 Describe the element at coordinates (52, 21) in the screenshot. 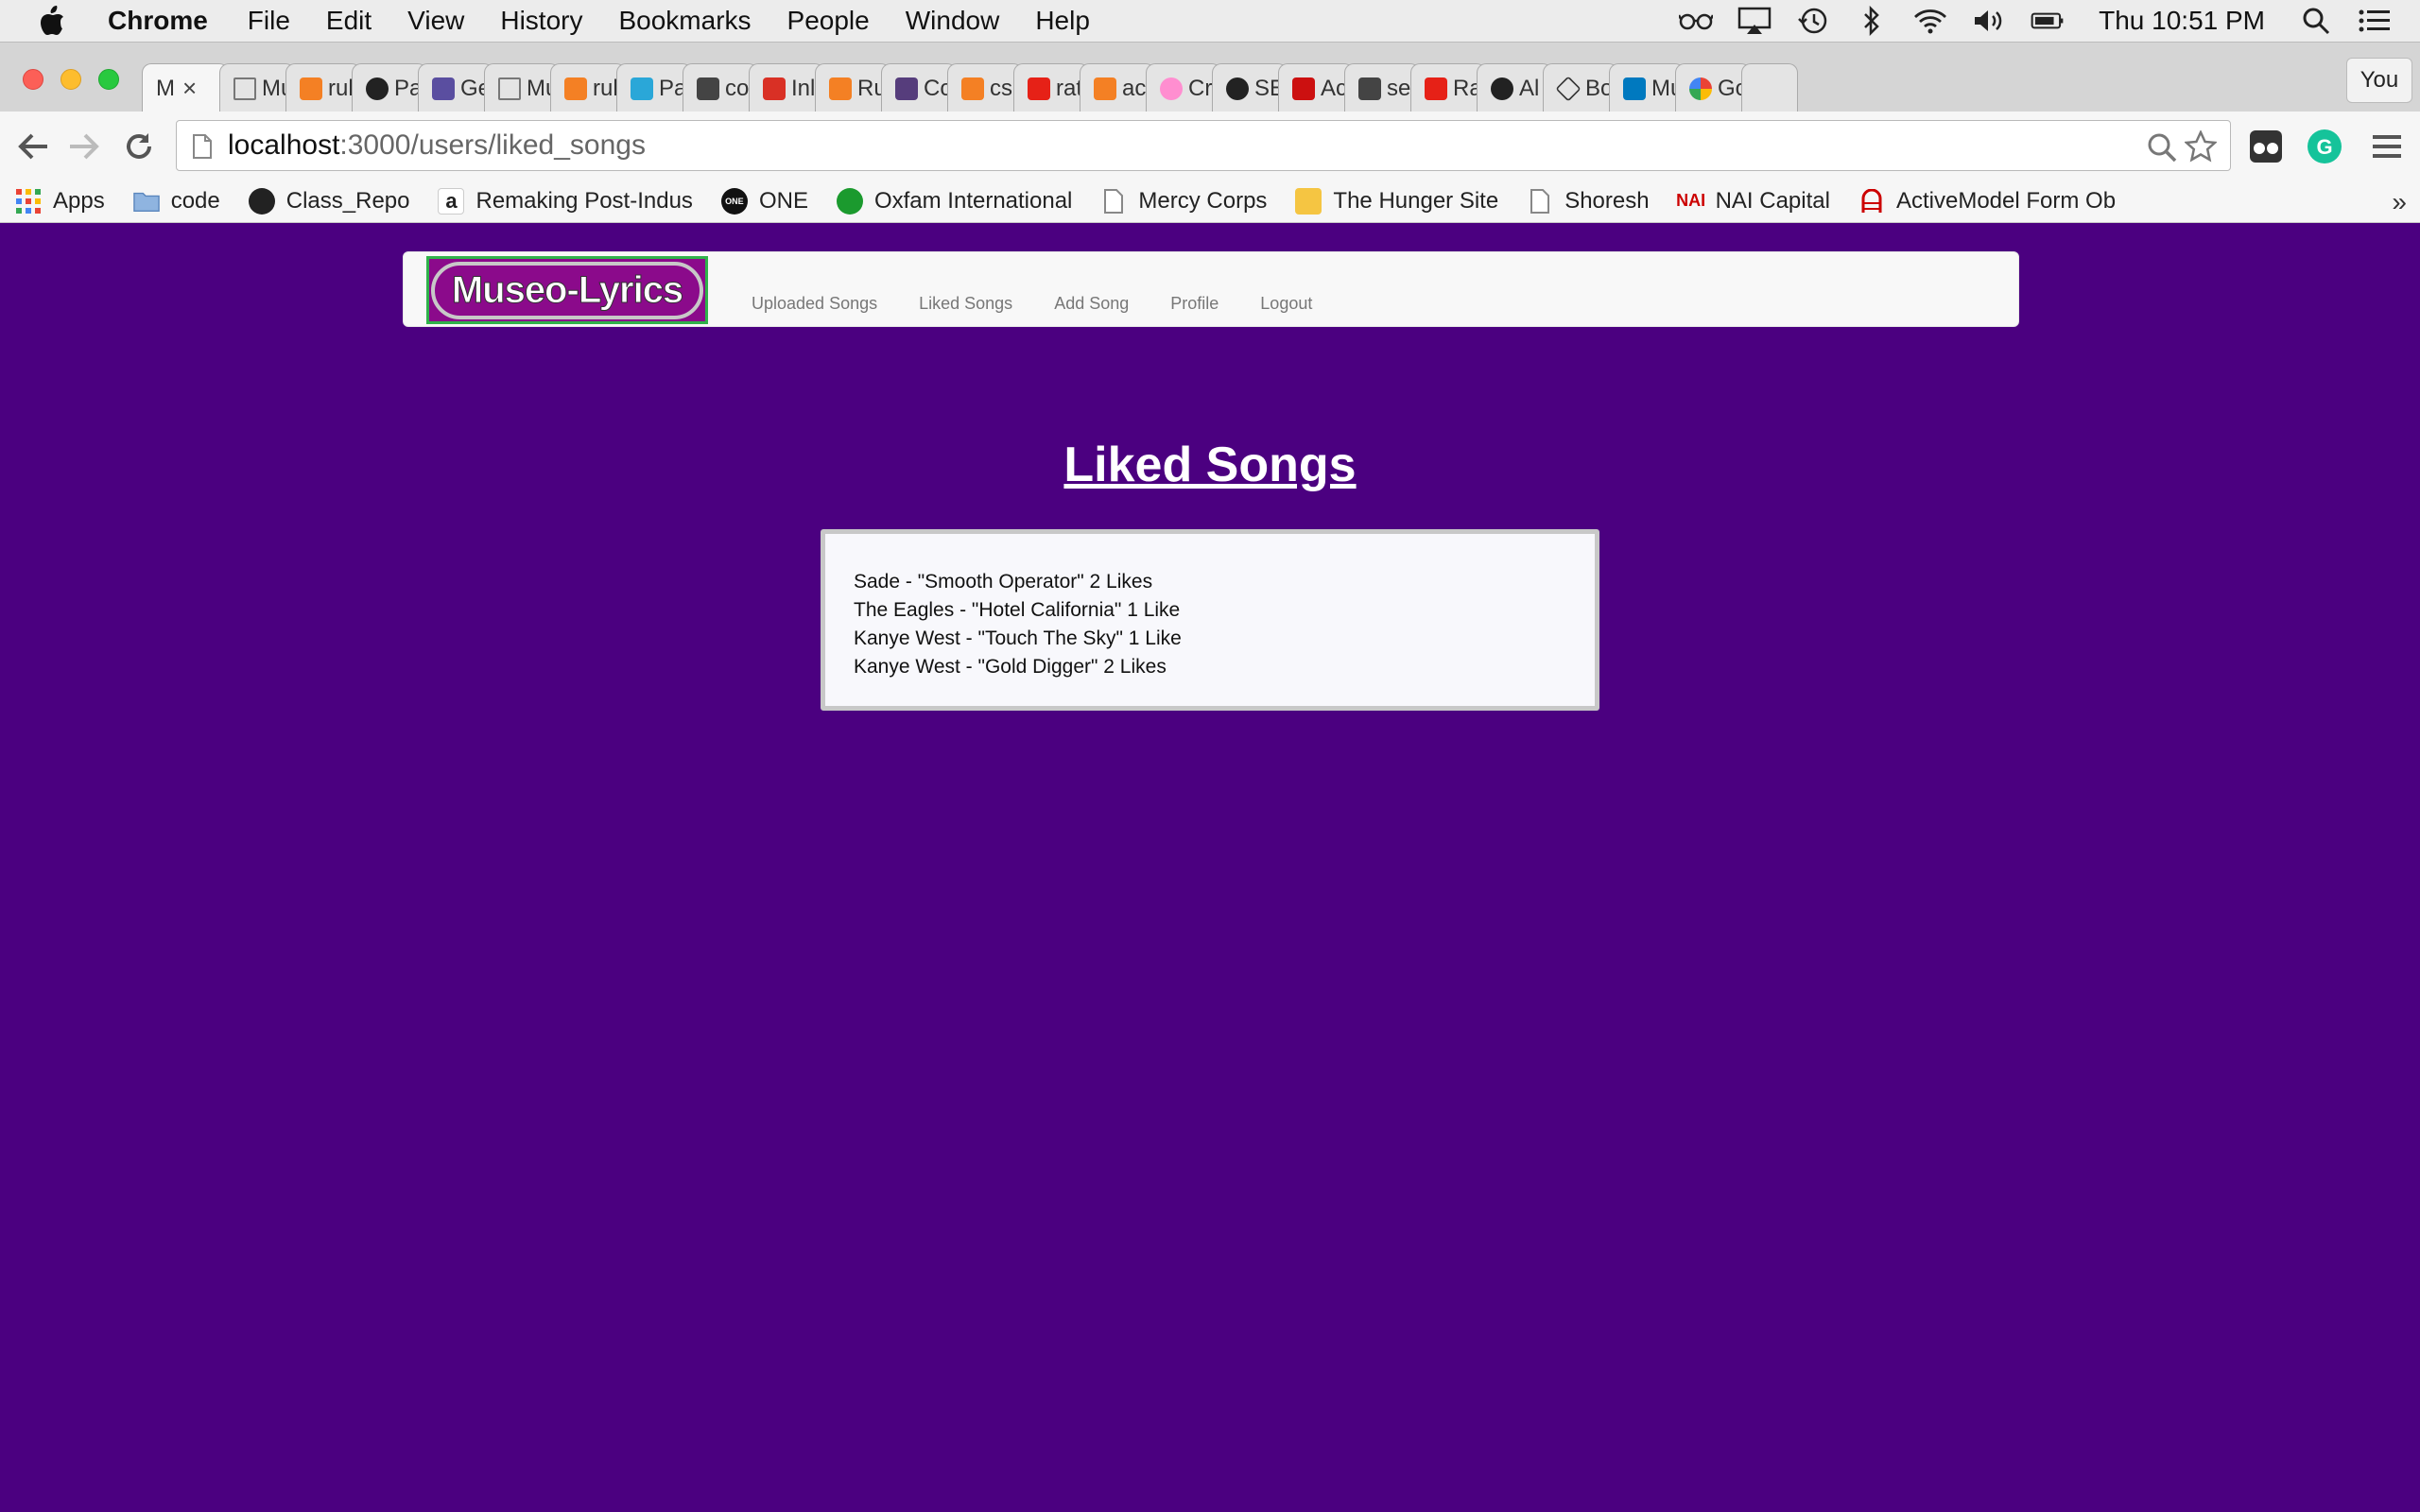

I see `apple-icon` at that location.